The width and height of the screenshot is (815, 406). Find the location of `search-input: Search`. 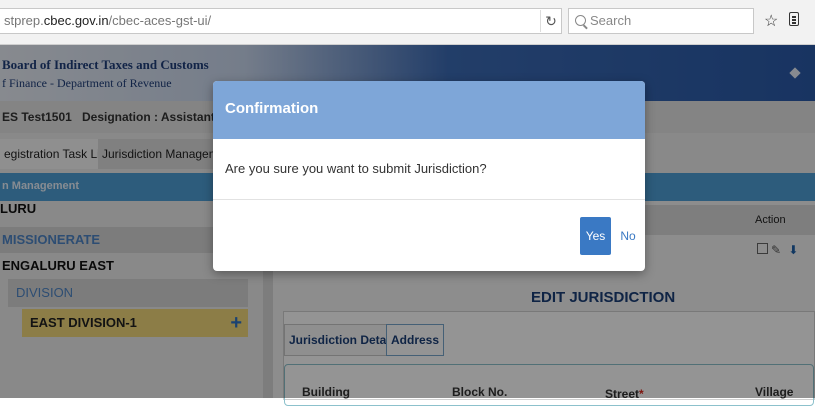

search-input: Search is located at coordinates (661, 21).